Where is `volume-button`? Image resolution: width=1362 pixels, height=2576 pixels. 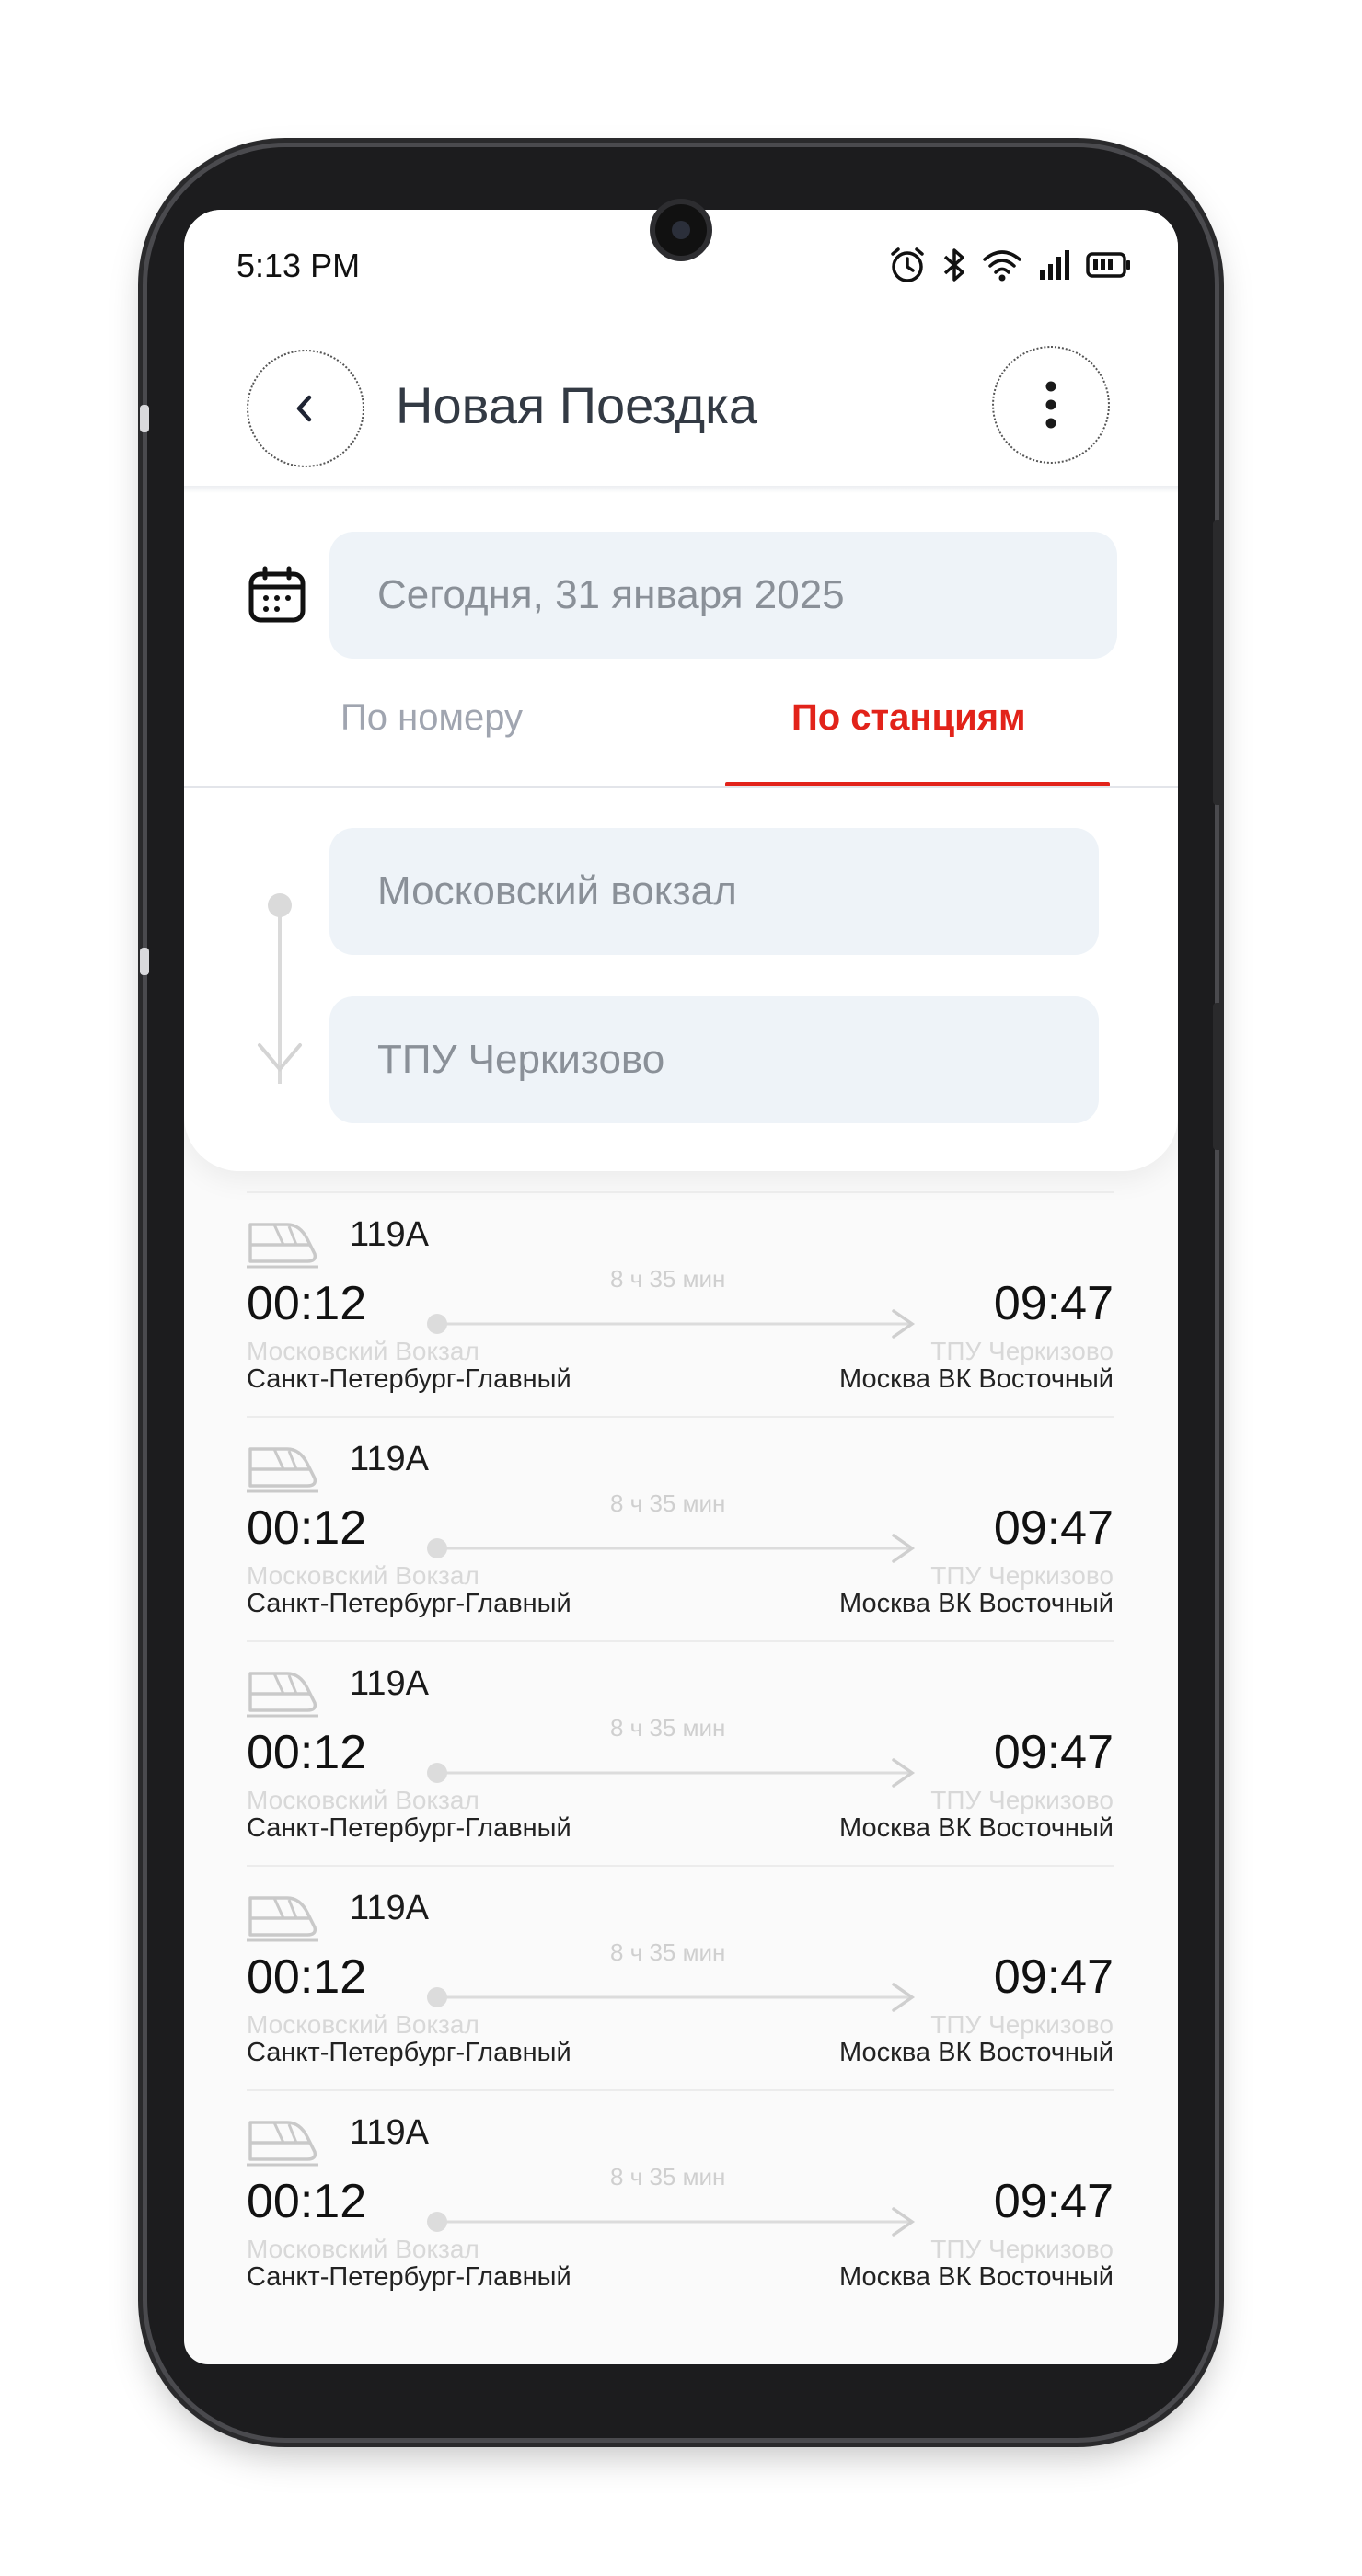
volume-button is located at coordinates (1218, 1076).